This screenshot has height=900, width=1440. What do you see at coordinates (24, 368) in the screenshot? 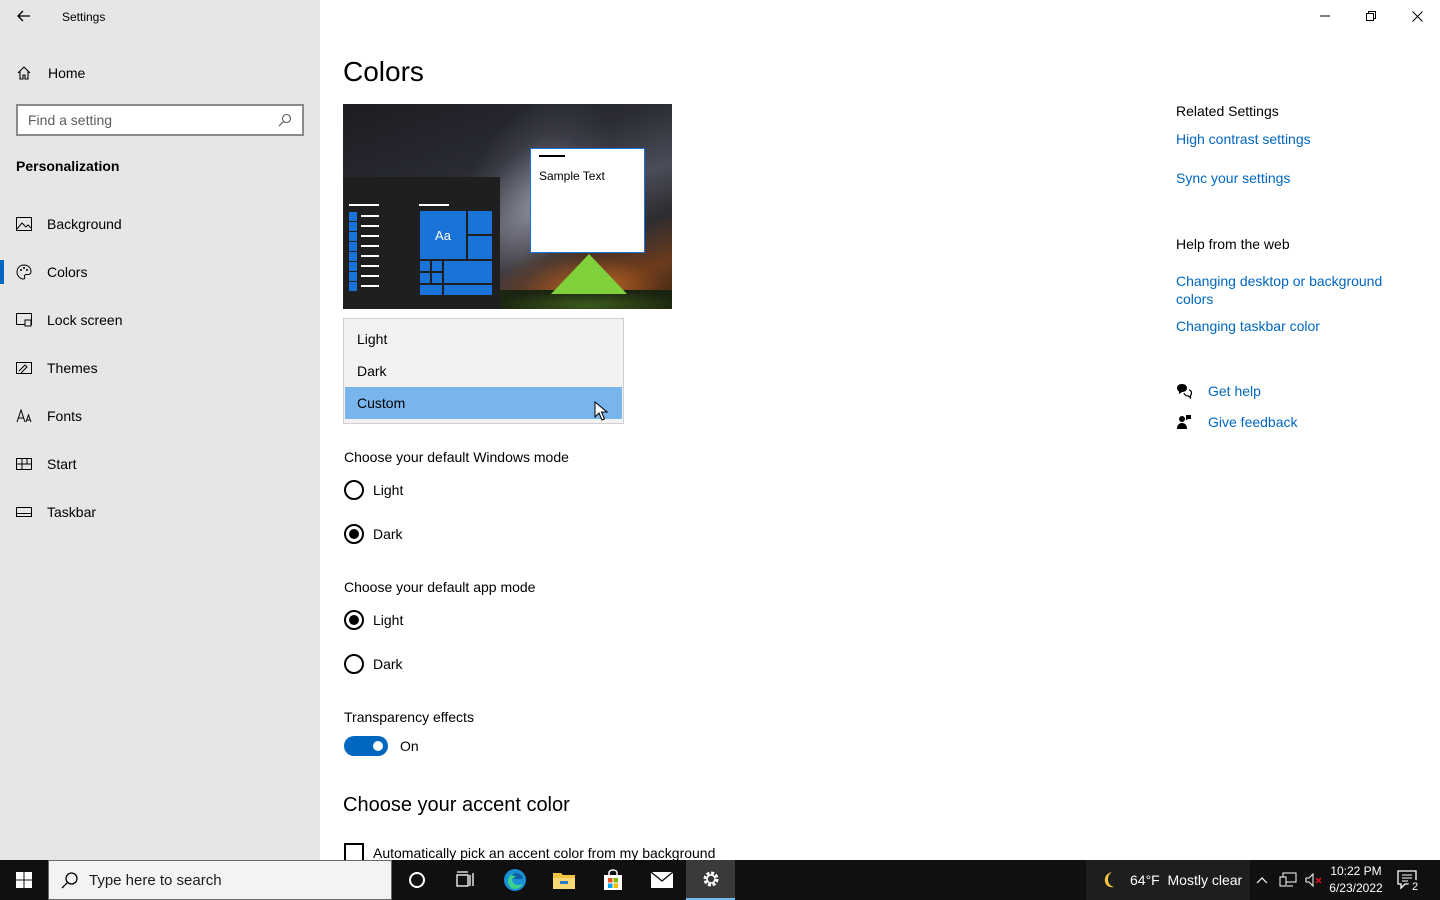
I see `themes-icon` at bounding box center [24, 368].